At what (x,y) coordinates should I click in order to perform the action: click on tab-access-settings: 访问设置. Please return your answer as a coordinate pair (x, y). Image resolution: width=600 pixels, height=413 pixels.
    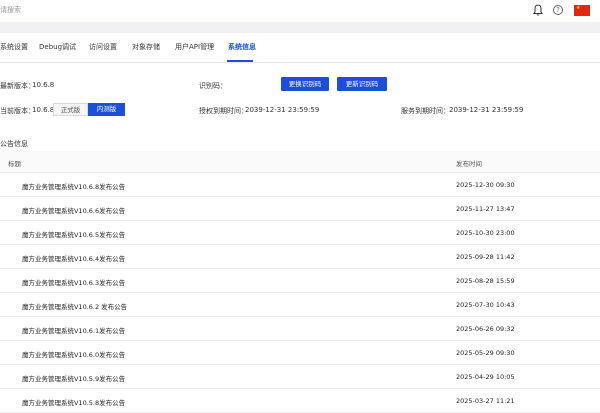
    Looking at the image, I should click on (103, 47).